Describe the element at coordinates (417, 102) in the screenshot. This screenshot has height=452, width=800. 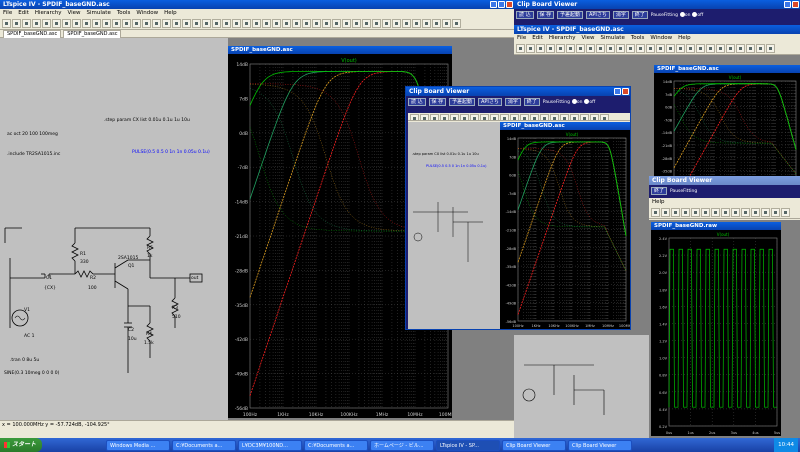
I see `float-load-button: 読 込` at that location.